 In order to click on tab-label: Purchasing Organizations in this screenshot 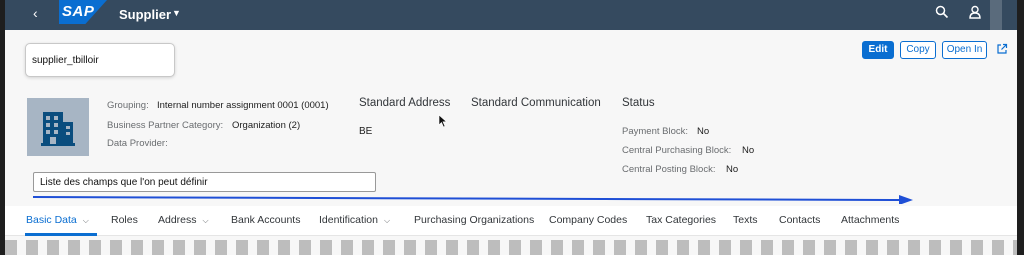, I will do `click(474, 220)`.